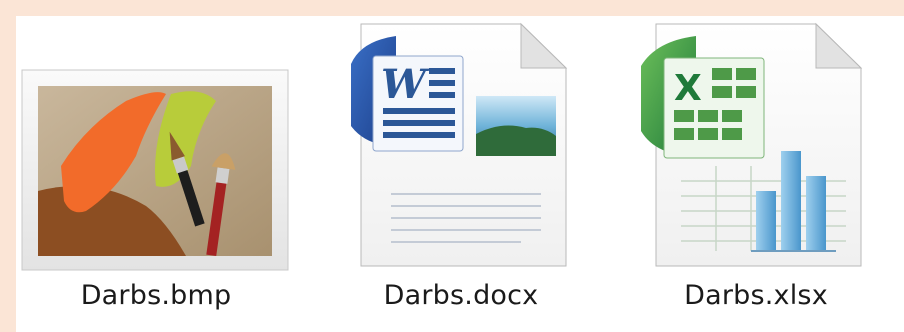 This screenshot has height=332, width=904. What do you see at coordinates (156, 295) in the screenshot?
I see `file-name-label: Darbs.bmp` at bounding box center [156, 295].